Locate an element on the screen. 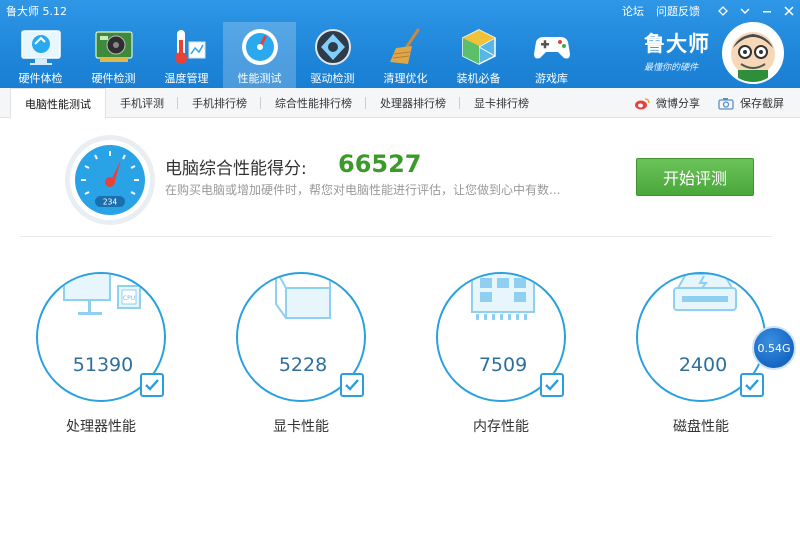 Image resolution: width=800 pixels, height=533 pixels. nav-hardware-detect: 硬件检测 is located at coordinates (113, 55).